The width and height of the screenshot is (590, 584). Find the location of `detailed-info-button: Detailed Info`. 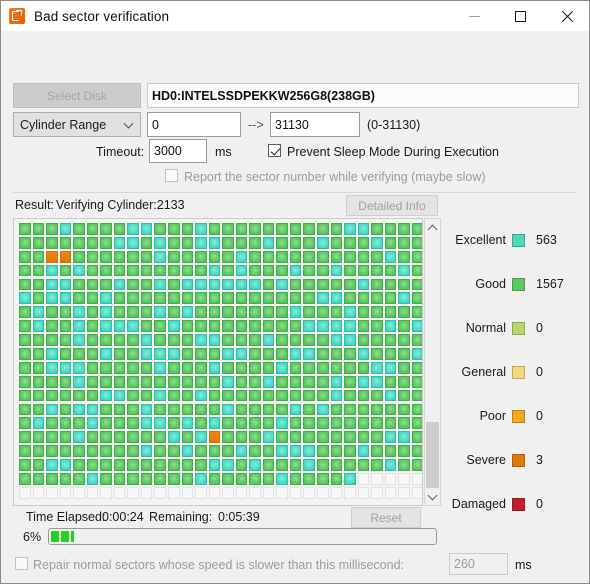

detailed-info-button: Detailed Info is located at coordinates (392, 205).